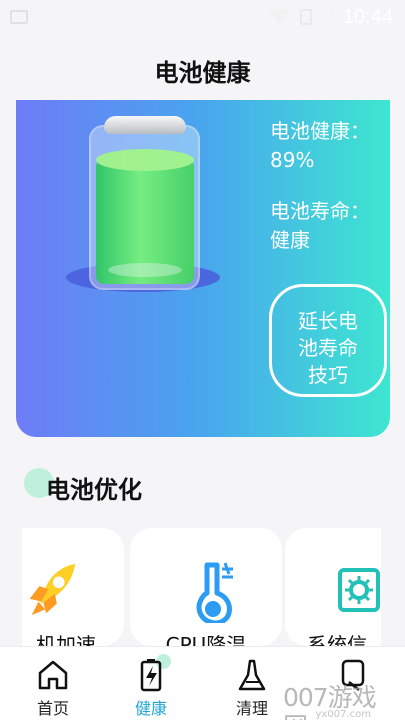 This screenshot has height=720, width=405. What do you see at coordinates (290, 240) in the screenshot?
I see `battery-life-value: 健康` at bounding box center [290, 240].